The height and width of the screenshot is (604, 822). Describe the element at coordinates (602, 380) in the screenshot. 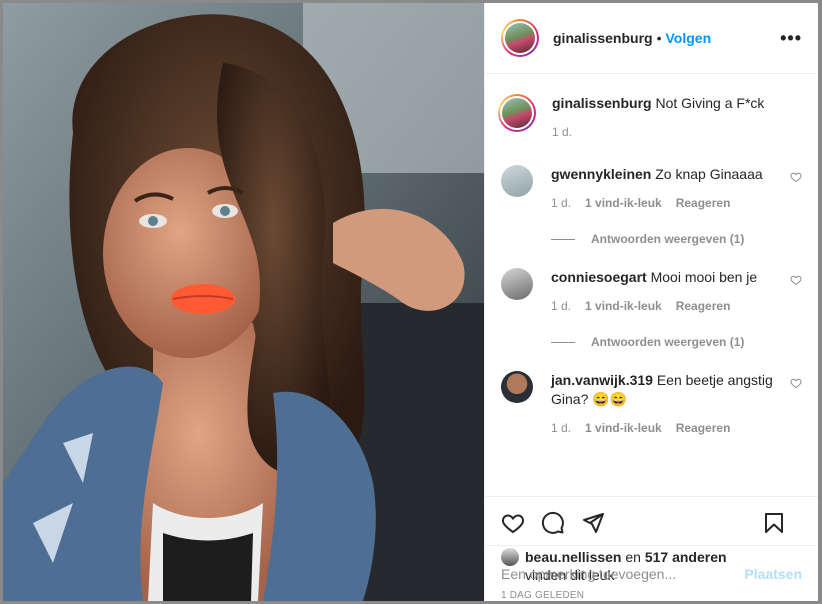

I see `comment-username: jan.vanwijk.319` at that location.